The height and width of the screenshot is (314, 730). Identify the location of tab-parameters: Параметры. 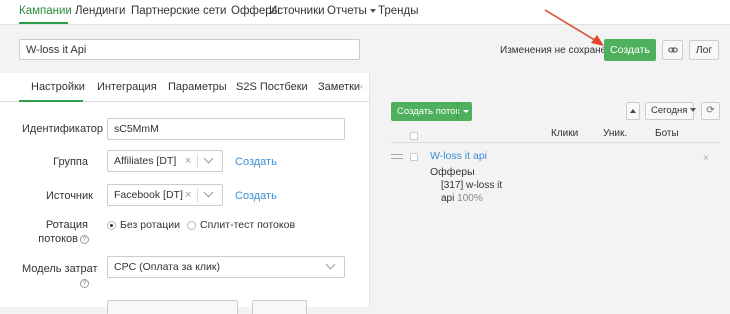
(197, 87).